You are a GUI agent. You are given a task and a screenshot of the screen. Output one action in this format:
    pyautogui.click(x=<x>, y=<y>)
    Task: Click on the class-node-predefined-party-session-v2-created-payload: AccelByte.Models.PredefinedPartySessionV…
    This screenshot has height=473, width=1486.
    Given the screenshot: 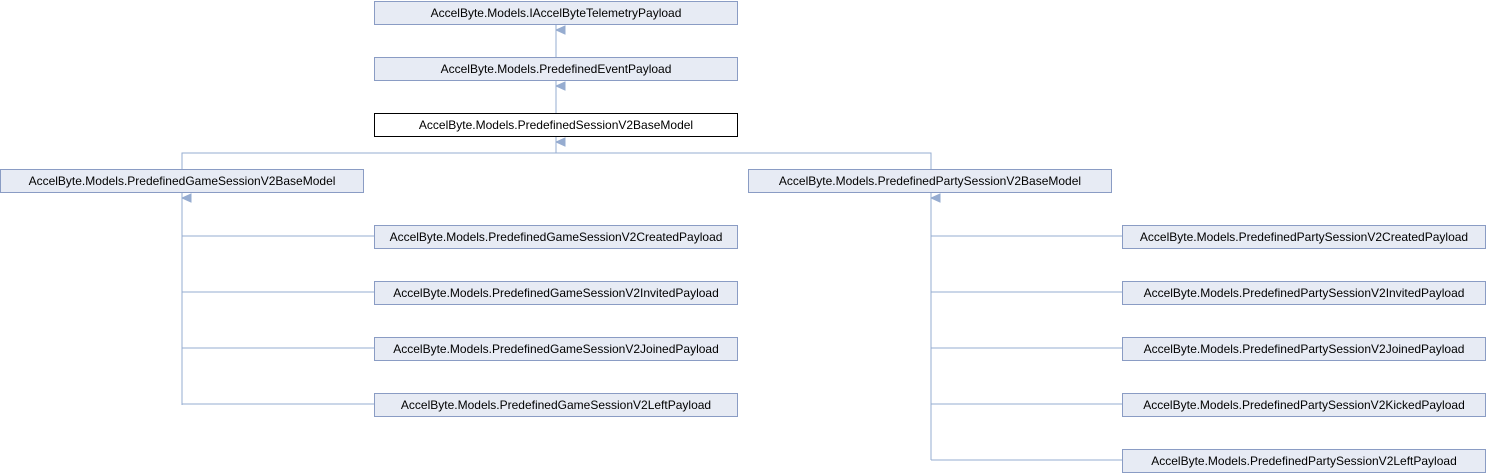 What is the action you would take?
    pyautogui.click(x=1304, y=237)
    